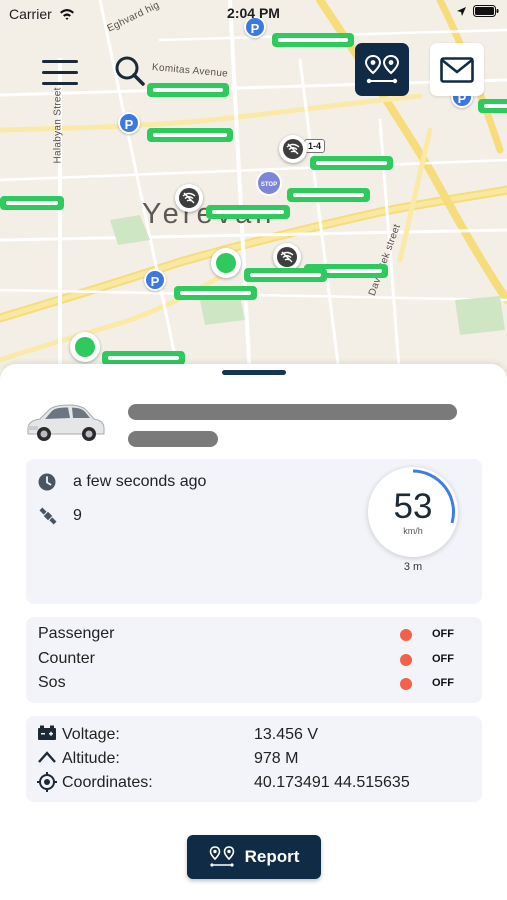  I want to click on satellite-count: 9, so click(77, 515).